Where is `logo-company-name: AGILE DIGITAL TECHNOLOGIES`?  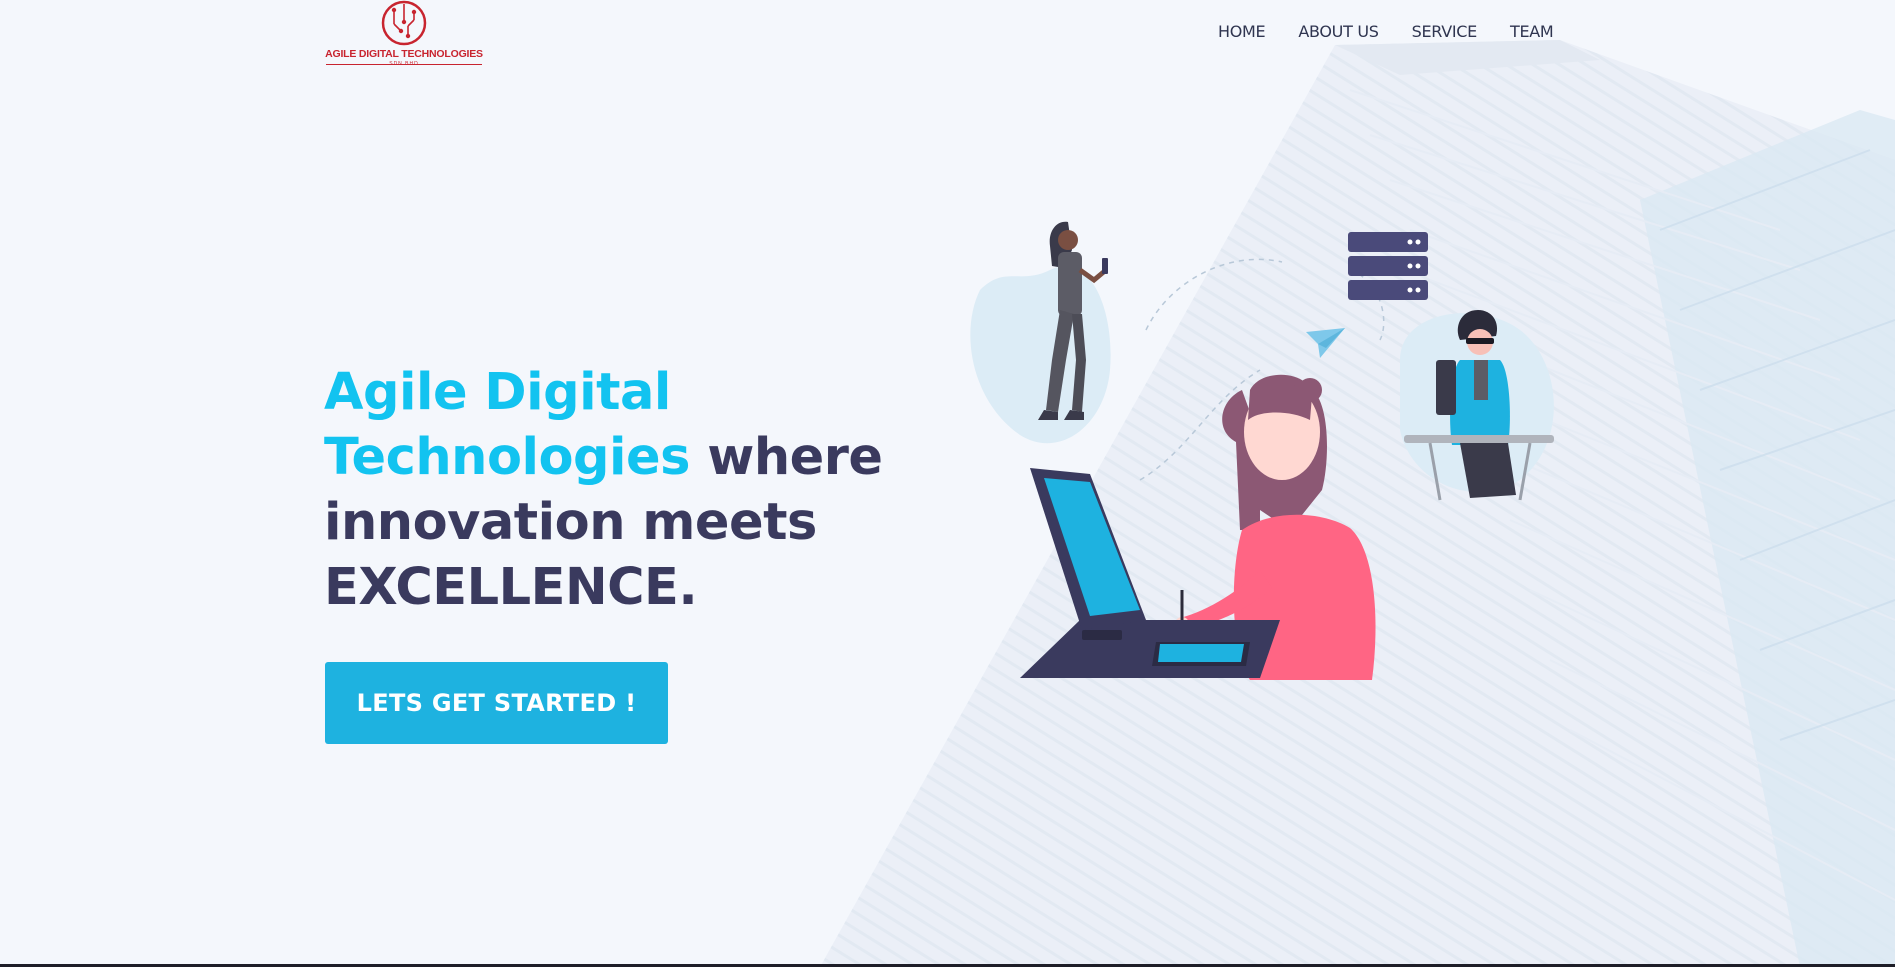
logo-company-name: AGILE DIGITAL TECHNOLOGIES is located at coordinates (404, 54).